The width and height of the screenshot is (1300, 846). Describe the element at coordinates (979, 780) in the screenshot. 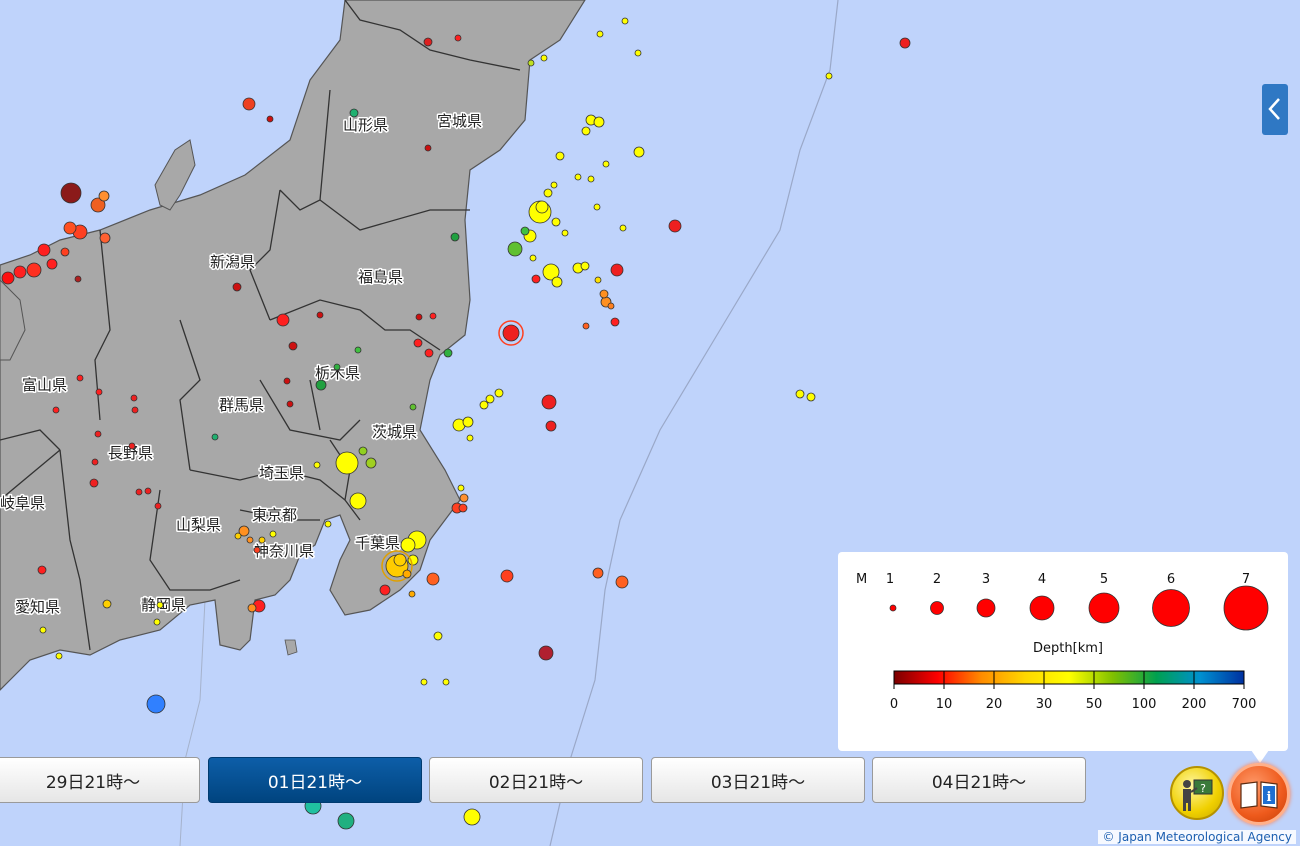

I see `tab-day-04: 04日21時～` at that location.